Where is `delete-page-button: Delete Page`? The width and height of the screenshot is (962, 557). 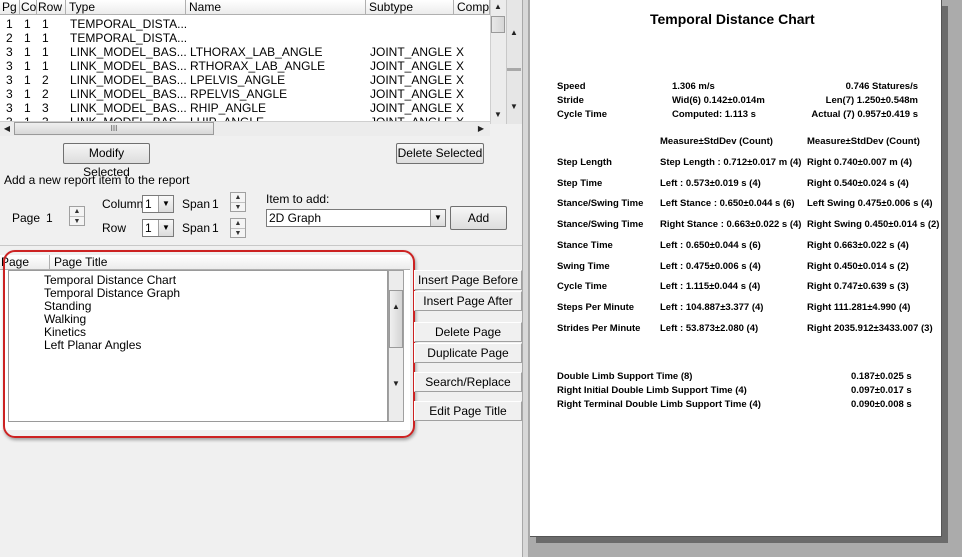
delete-page-button: Delete Page is located at coordinates (468, 332).